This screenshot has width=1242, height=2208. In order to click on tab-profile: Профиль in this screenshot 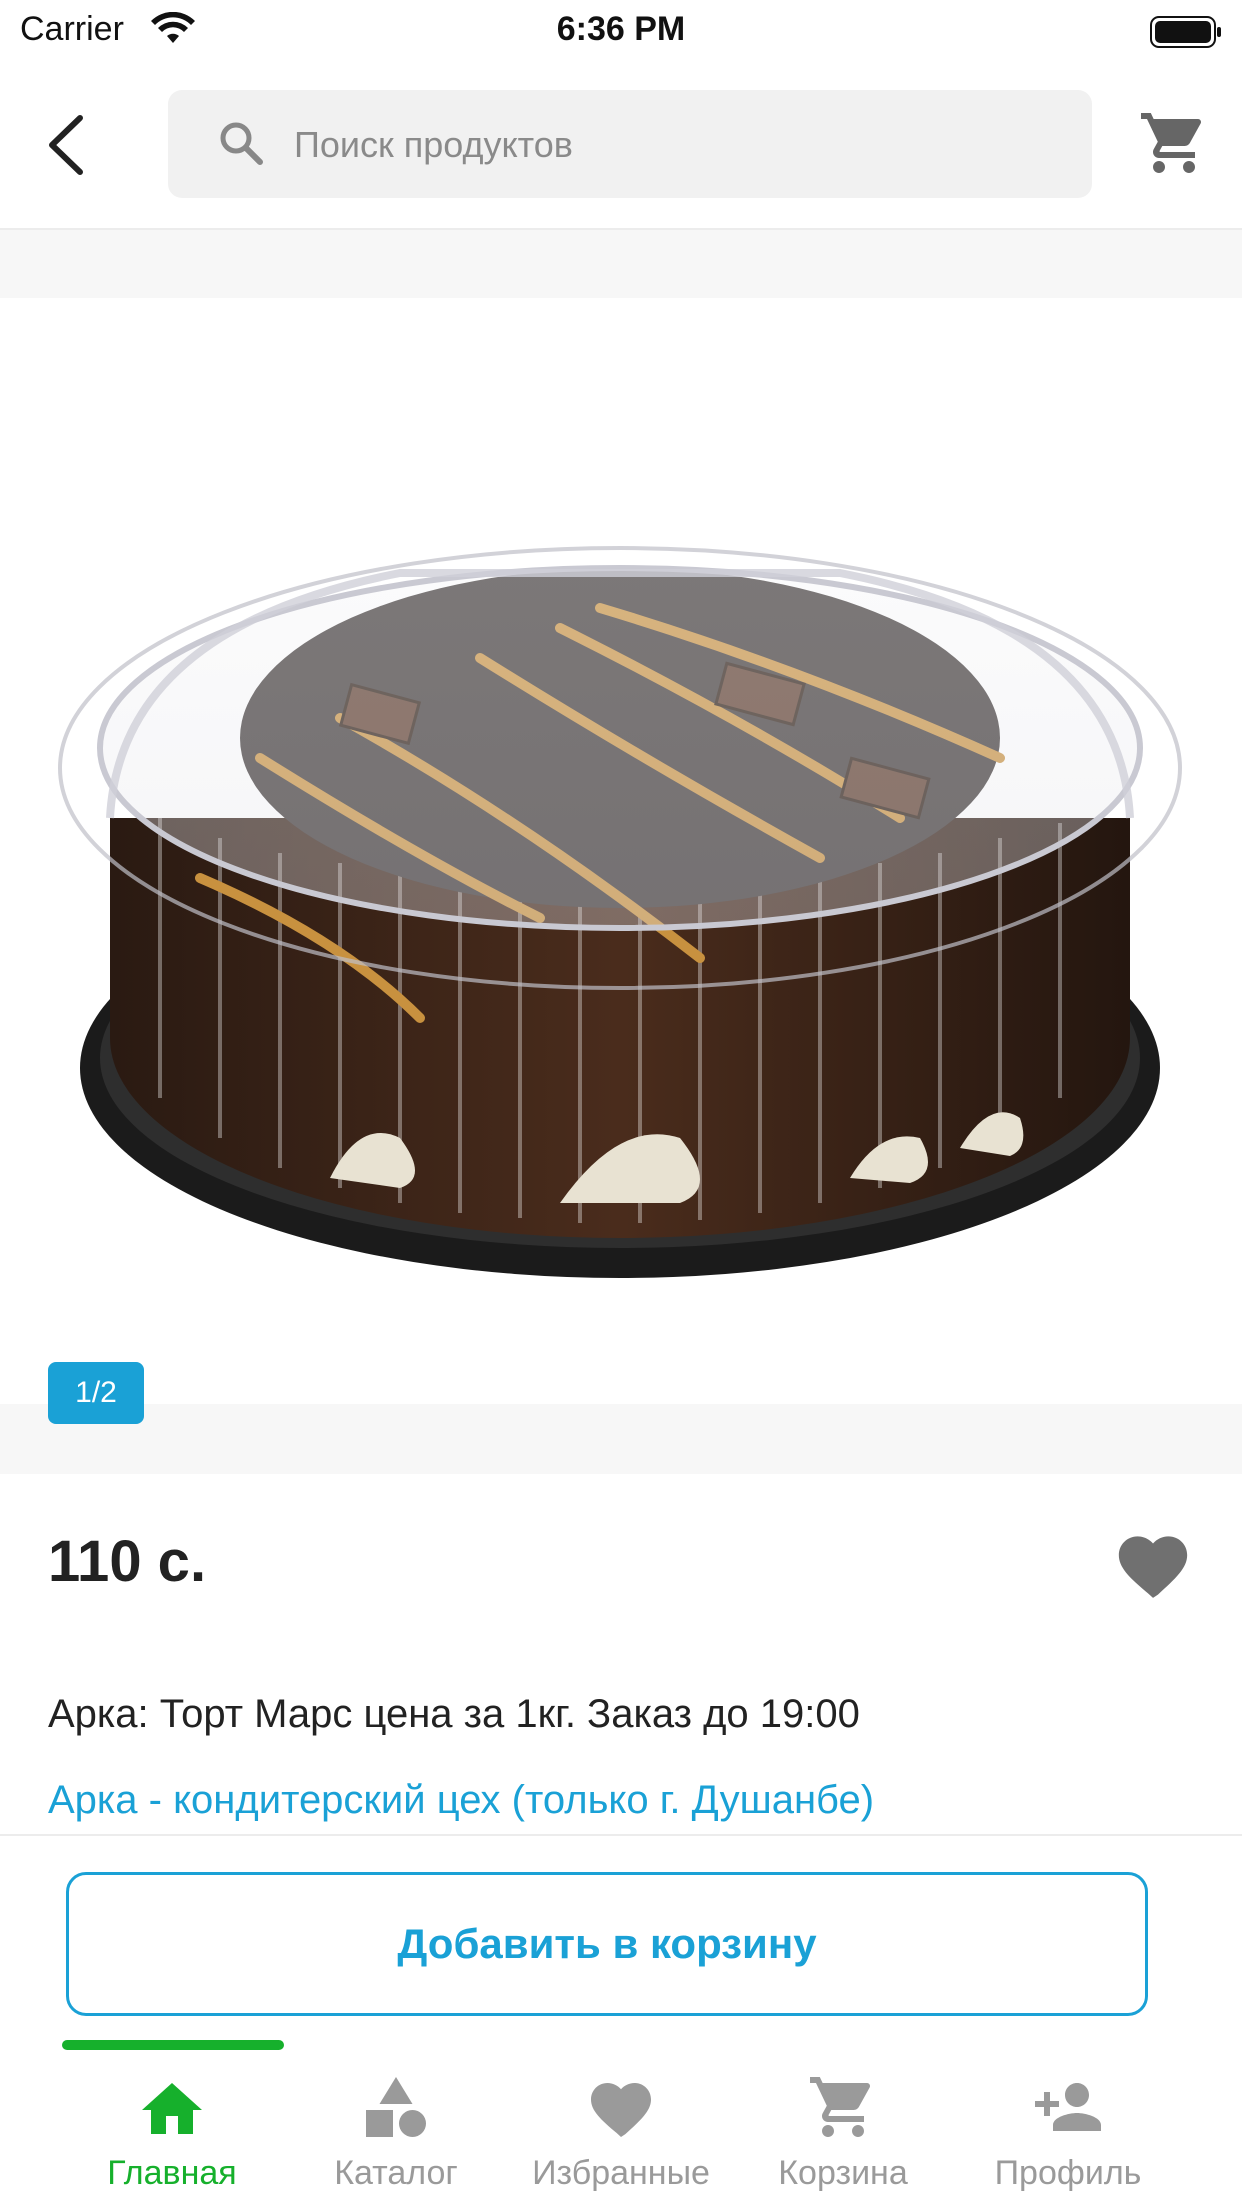, I will do `click(1068, 2134)`.